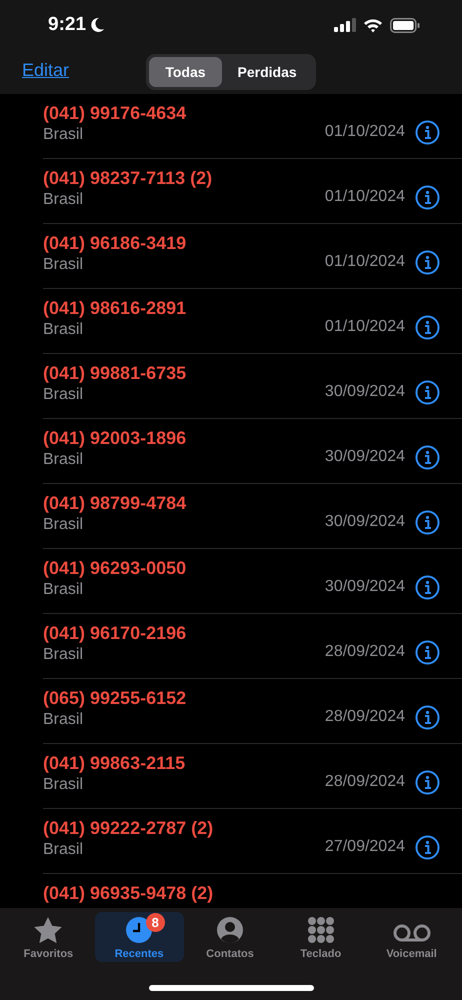 Image resolution: width=462 pixels, height=1000 pixels. Describe the element at coordinates (184, 763) in the screenshot. I see `phone-number: (041) 99863-2115` at that location.